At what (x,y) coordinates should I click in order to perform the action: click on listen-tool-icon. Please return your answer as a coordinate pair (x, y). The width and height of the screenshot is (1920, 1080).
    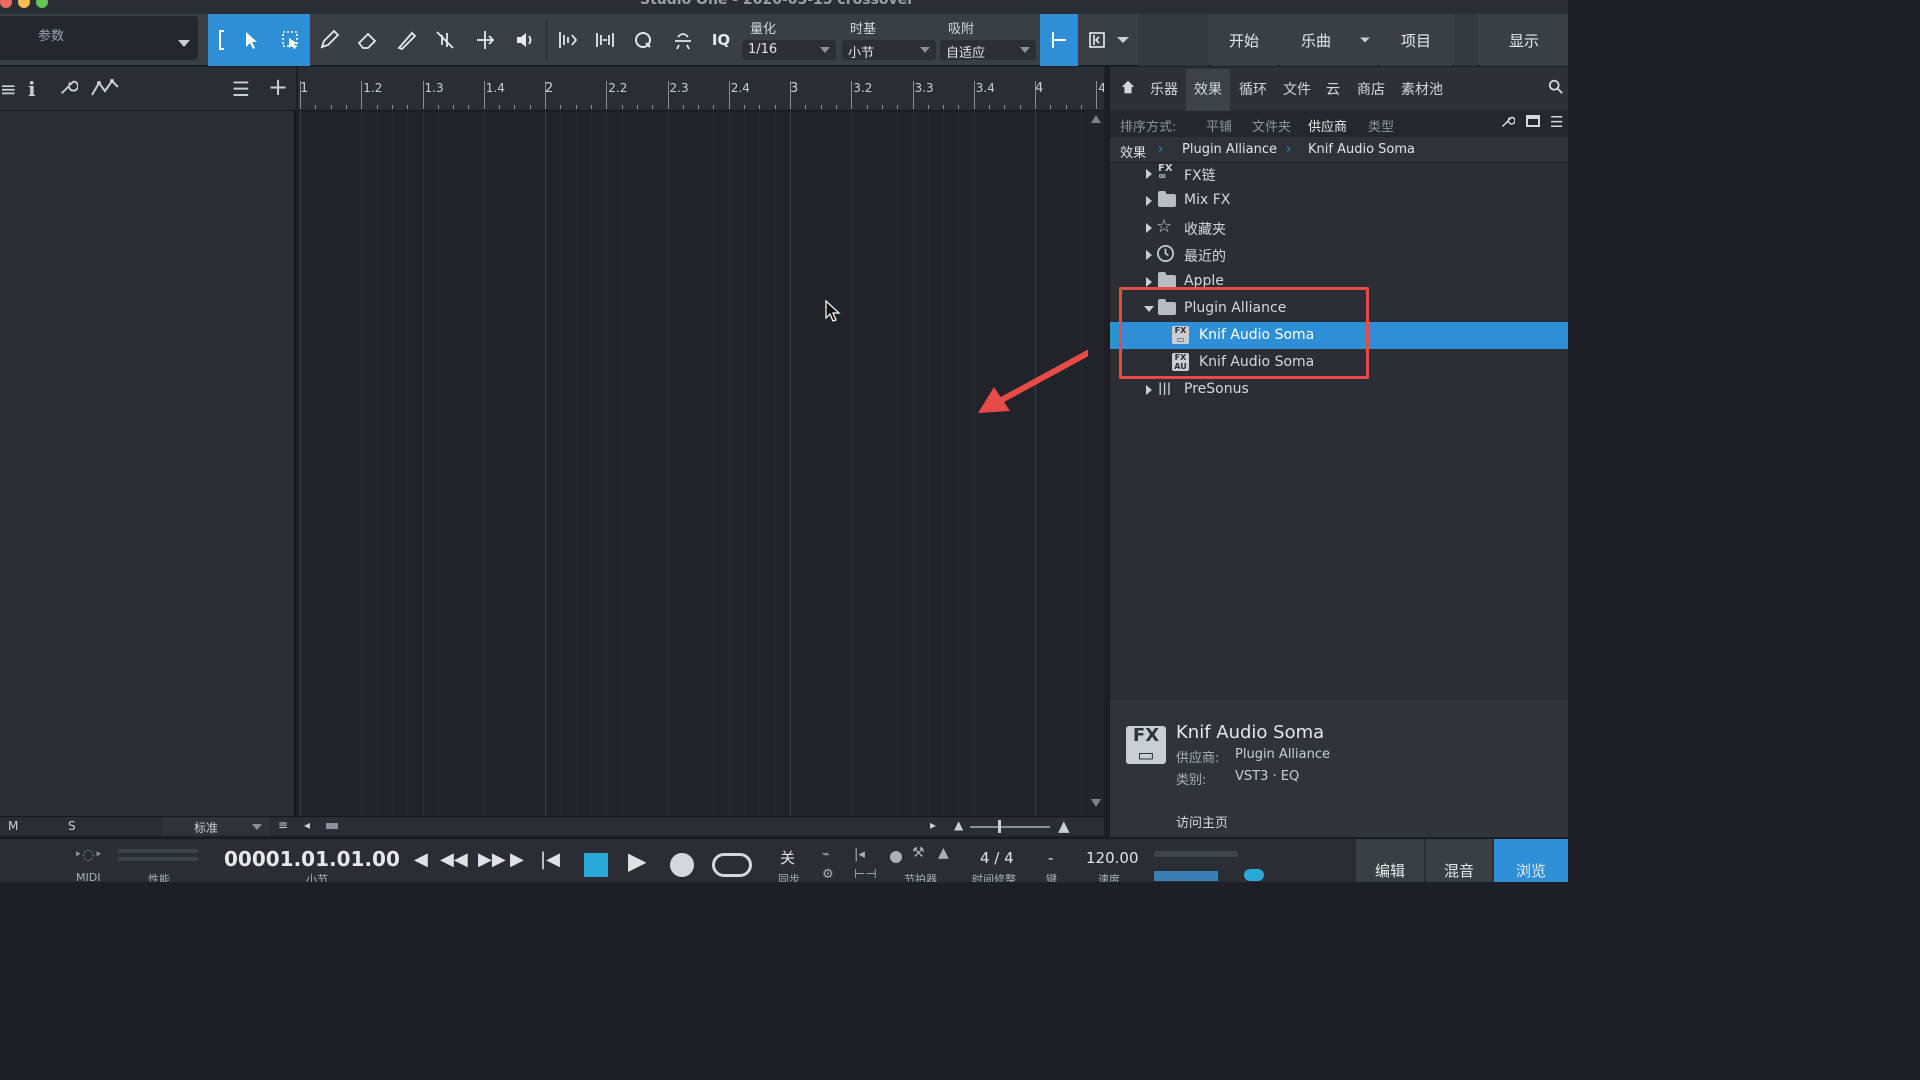
    Looking at the image, I should click on (525, 40).